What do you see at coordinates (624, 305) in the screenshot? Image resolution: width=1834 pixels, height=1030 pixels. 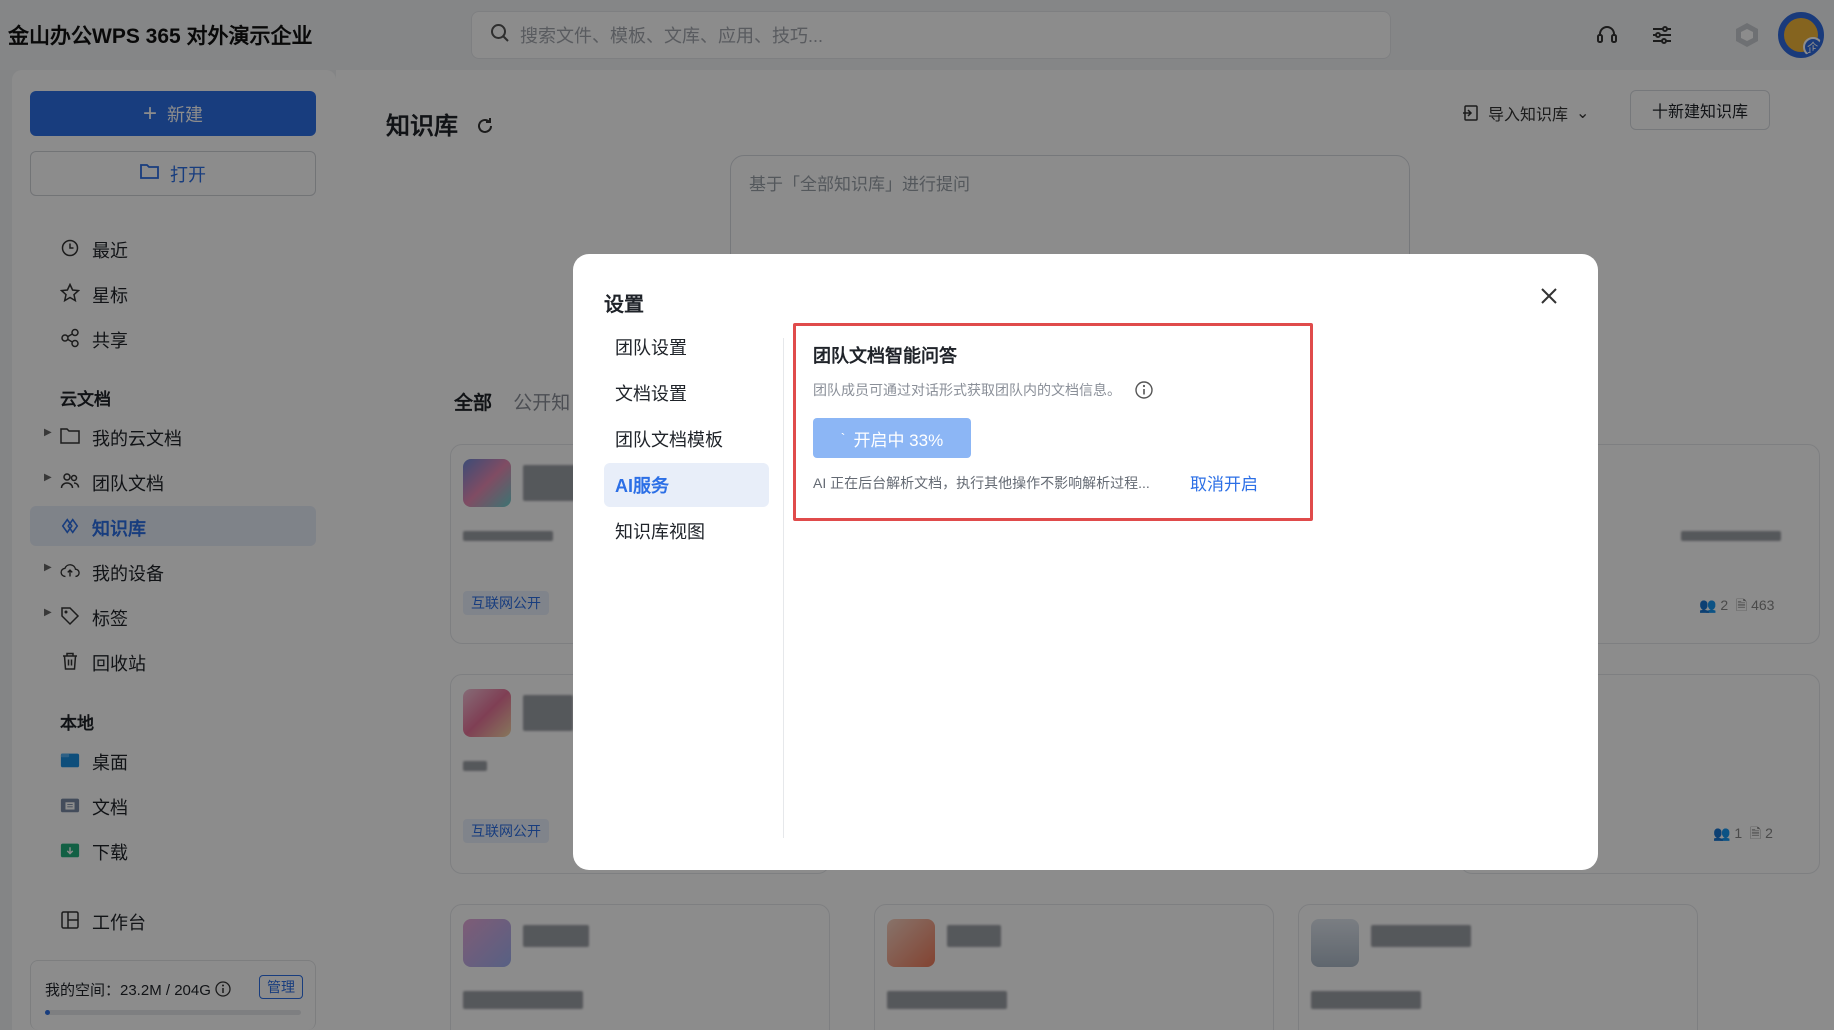 I see `dialog-title: 设置` at bounding box center [624, 305].